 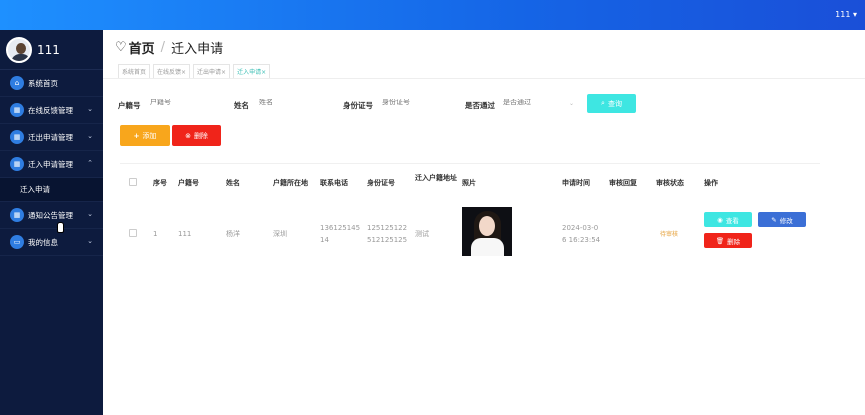 I want to click on sidebar-item-feedback: ▦ 在线反馈管理 ⌄, so click(x=51, y=110).